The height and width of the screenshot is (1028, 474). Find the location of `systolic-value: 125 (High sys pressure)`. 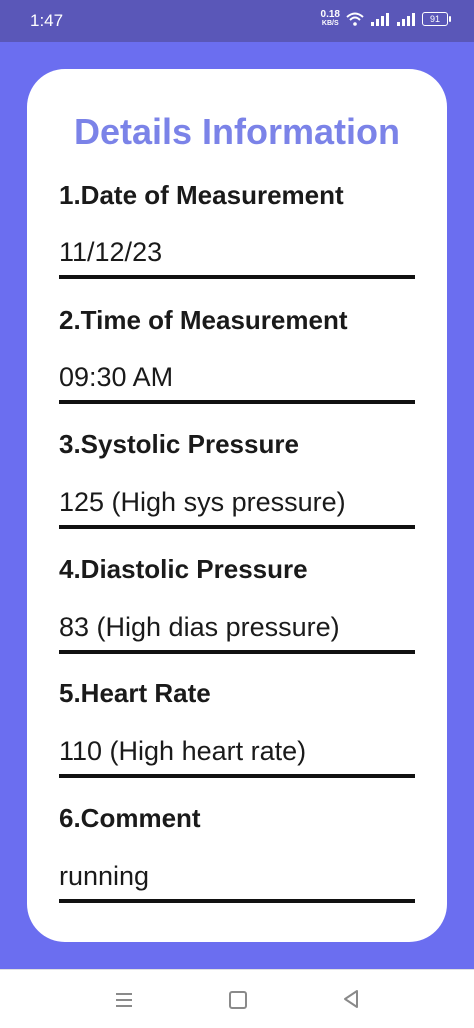

systolic-value: 125 (High sys pressure) is located at coordinates (237, 508).